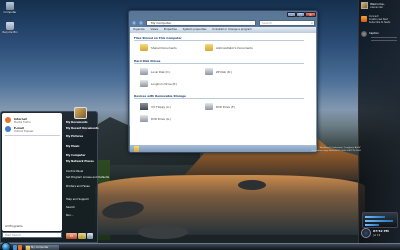 The width and height of the screenshot is (400, 250). What do you see at coordinates (78, 186) in the screenshot?
I see `link-printers-faxes: Printers and Faxes` at bounding box center [78, 186].